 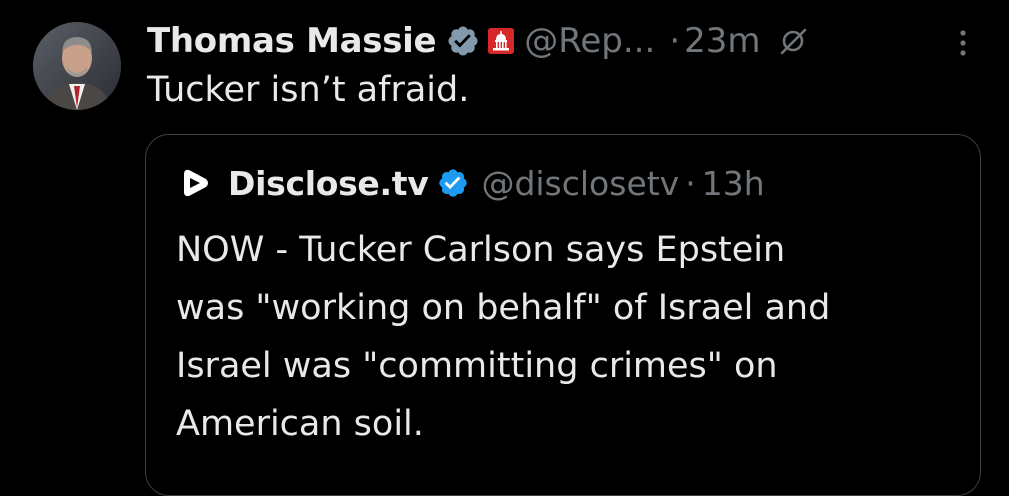 I want to click on tweet-time: 23m, so click(x=722, y=41).